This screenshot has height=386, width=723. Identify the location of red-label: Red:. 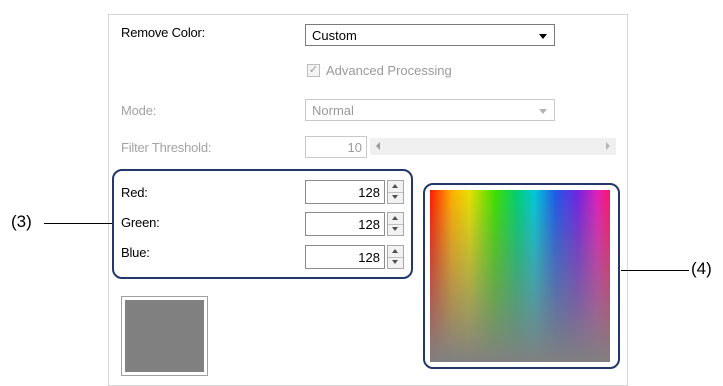
(134, 192).